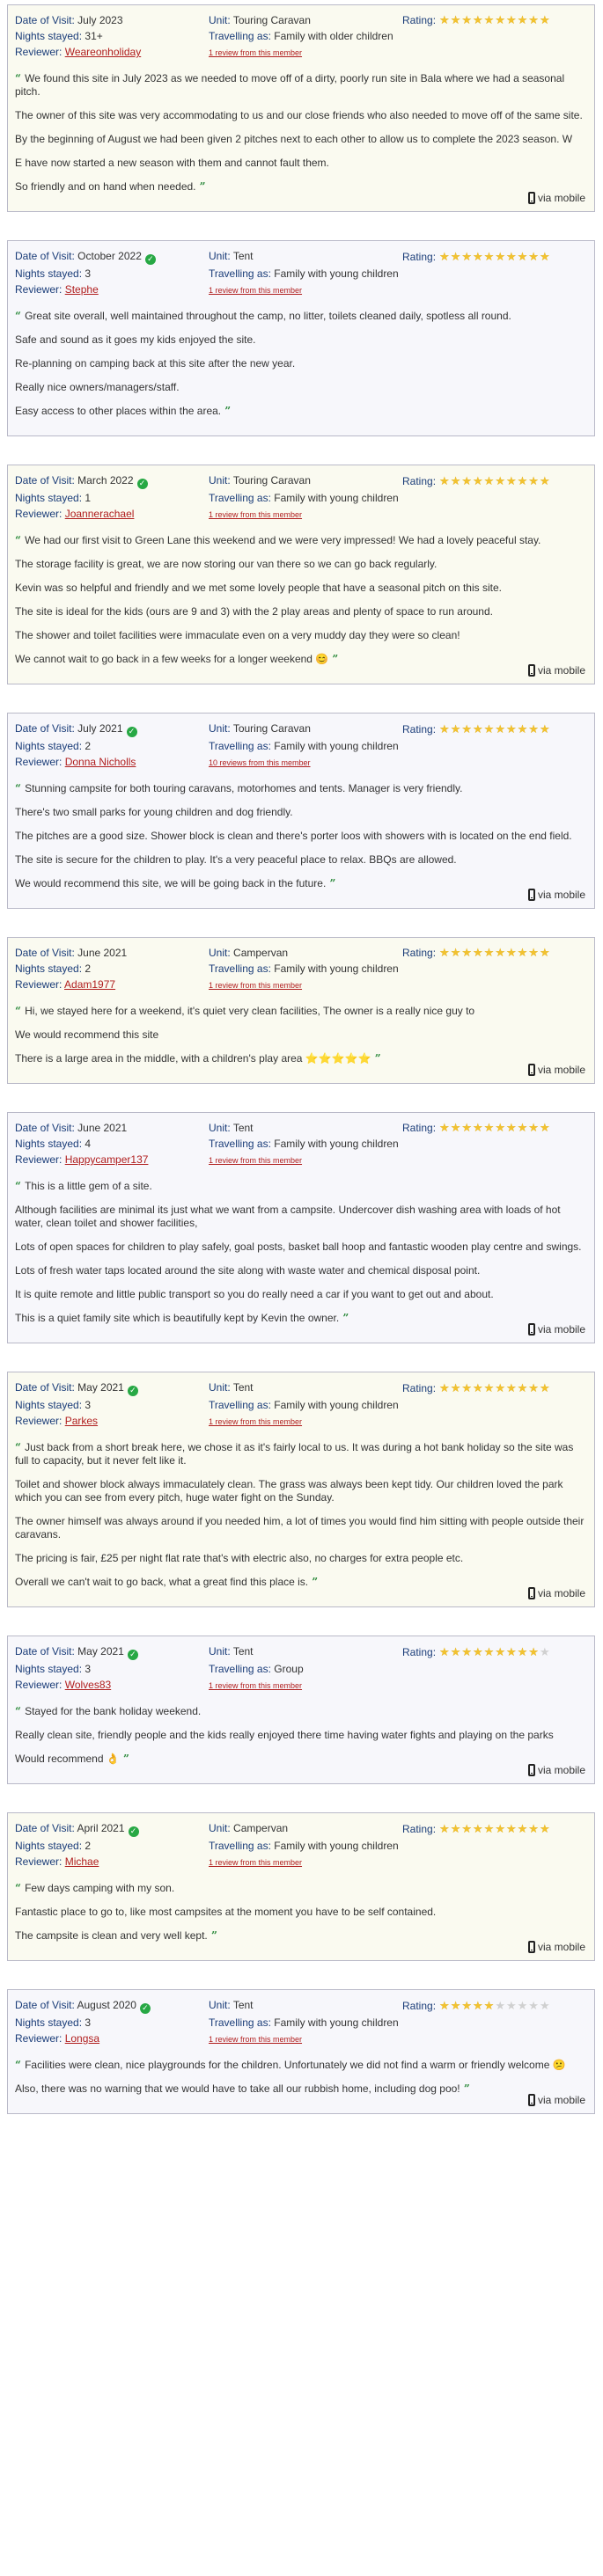 The width and height of the screenshot is (603, 2576). Describe the element at coordinates (112, 1144) in the screenshot. I see `nights-row: Nights stayed: 4` at that location.